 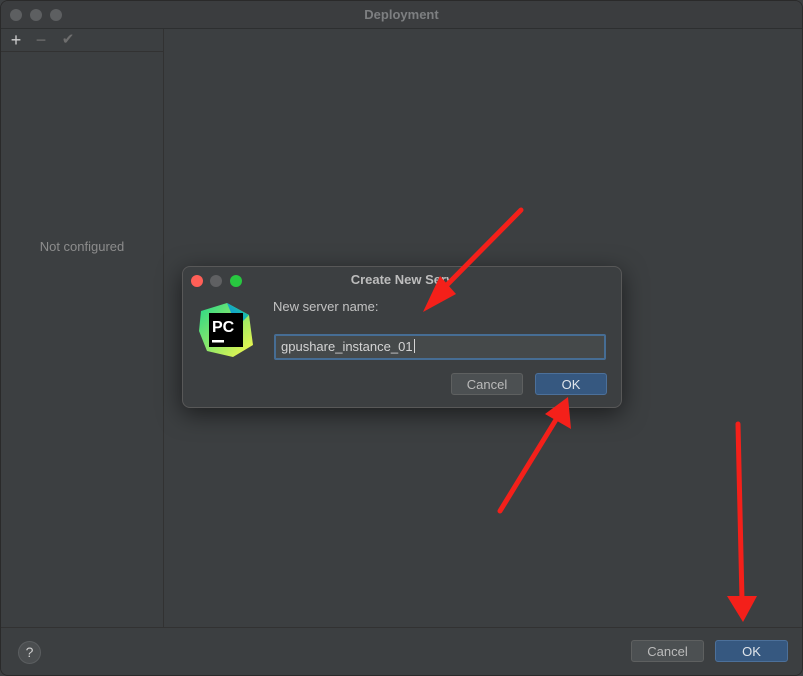 I want to click on logo-text: PC, so click(x=223, y=327).